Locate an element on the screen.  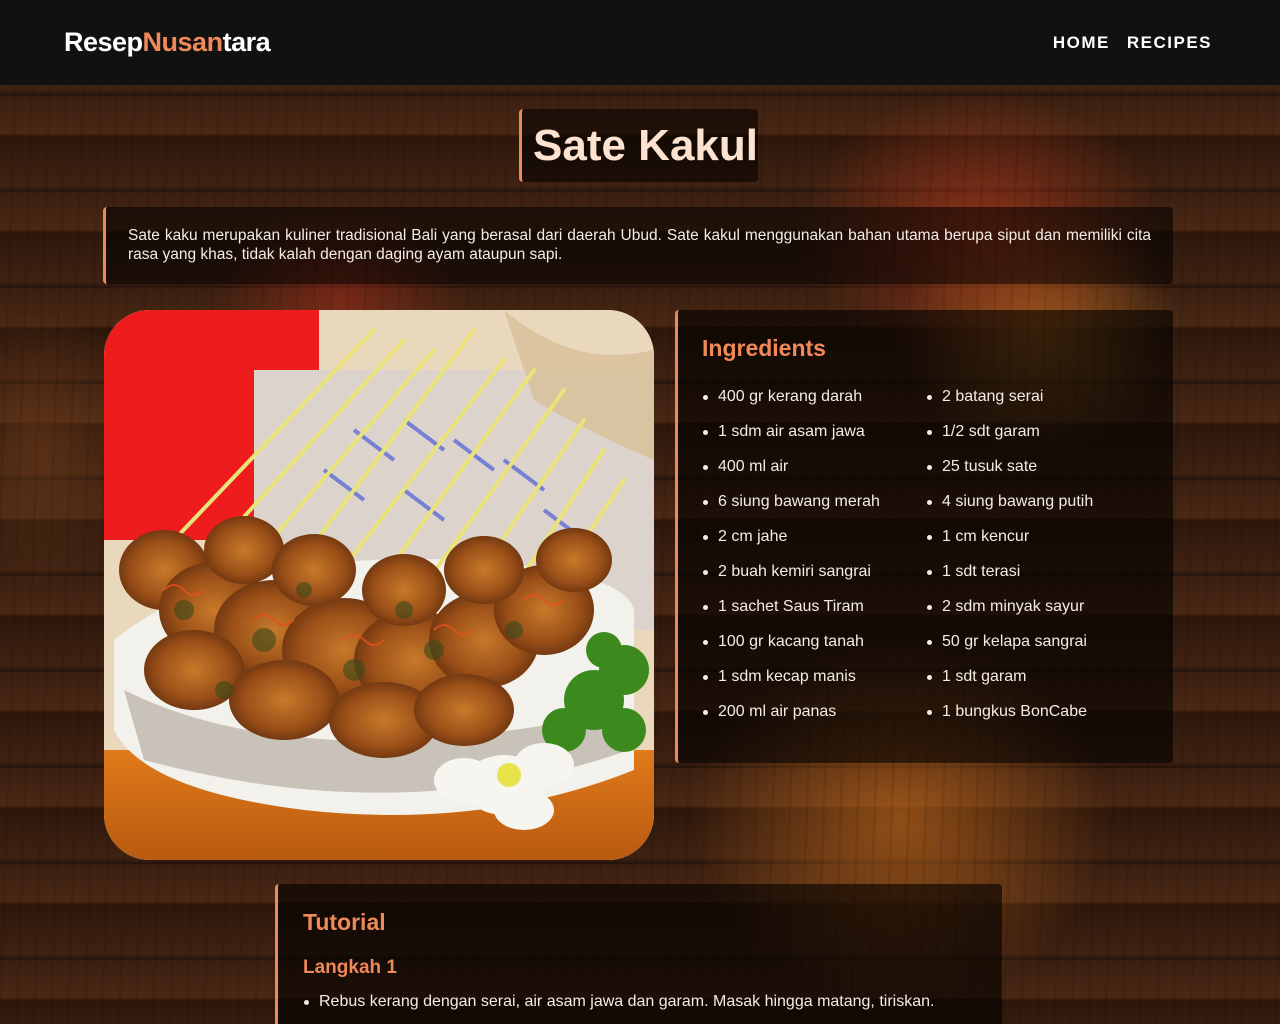
brand-logo: ResepNusantara is located at coordinates (167, 42).